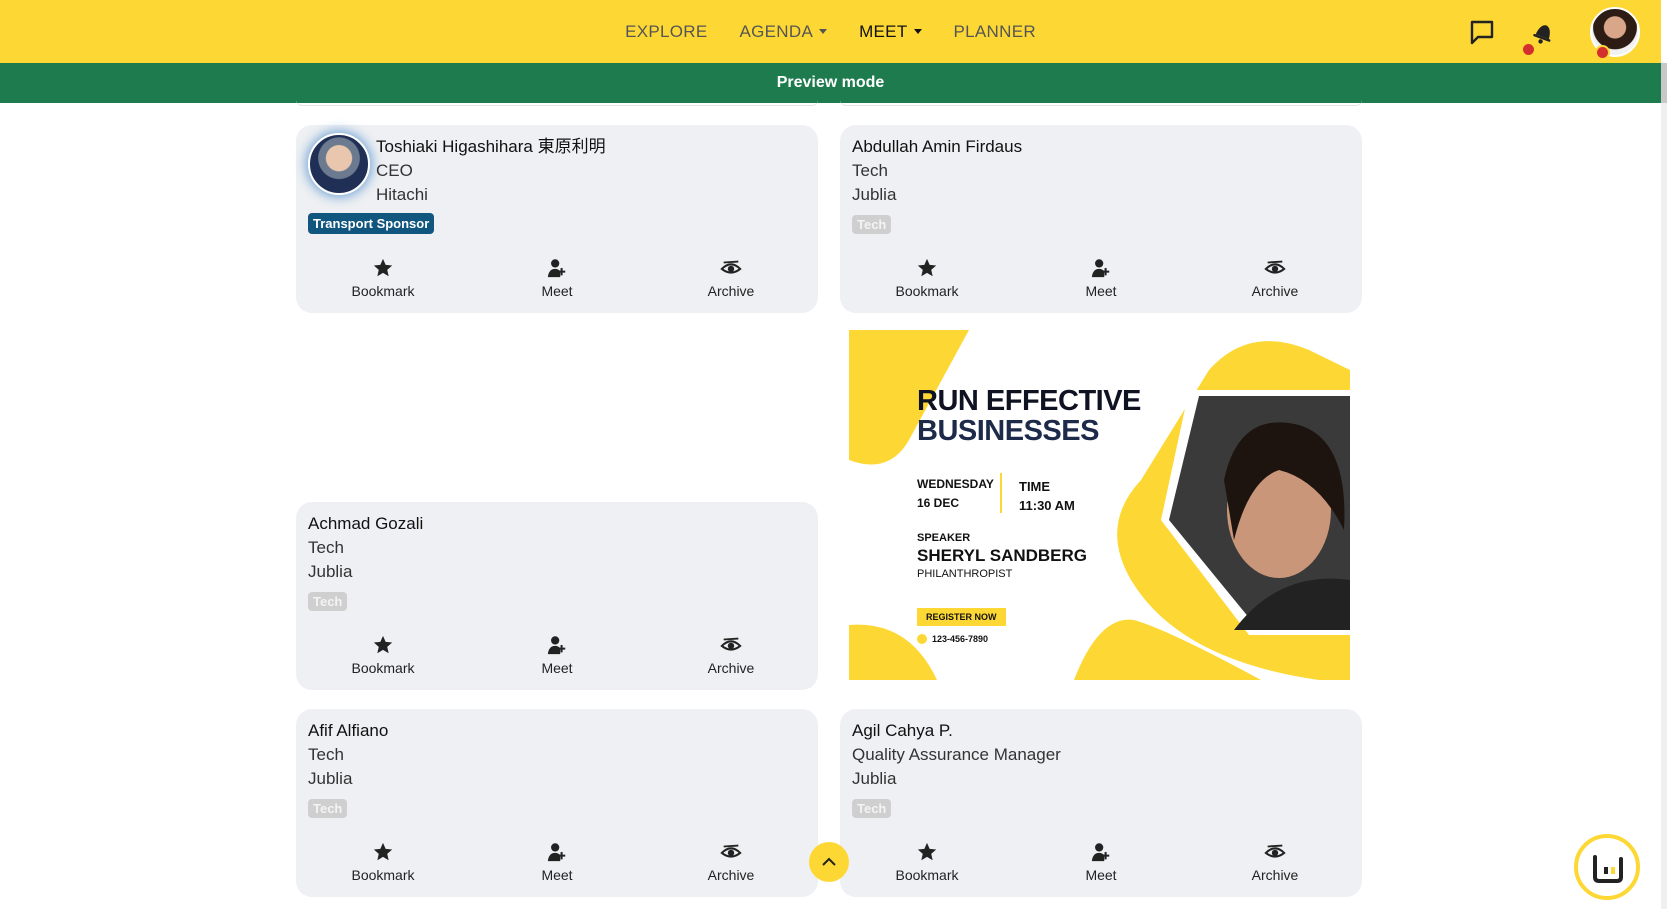 The width and height of the screenshot is (1667, 909). I want to click on attendee-name: Agil Cahya P., so click(902, 730).